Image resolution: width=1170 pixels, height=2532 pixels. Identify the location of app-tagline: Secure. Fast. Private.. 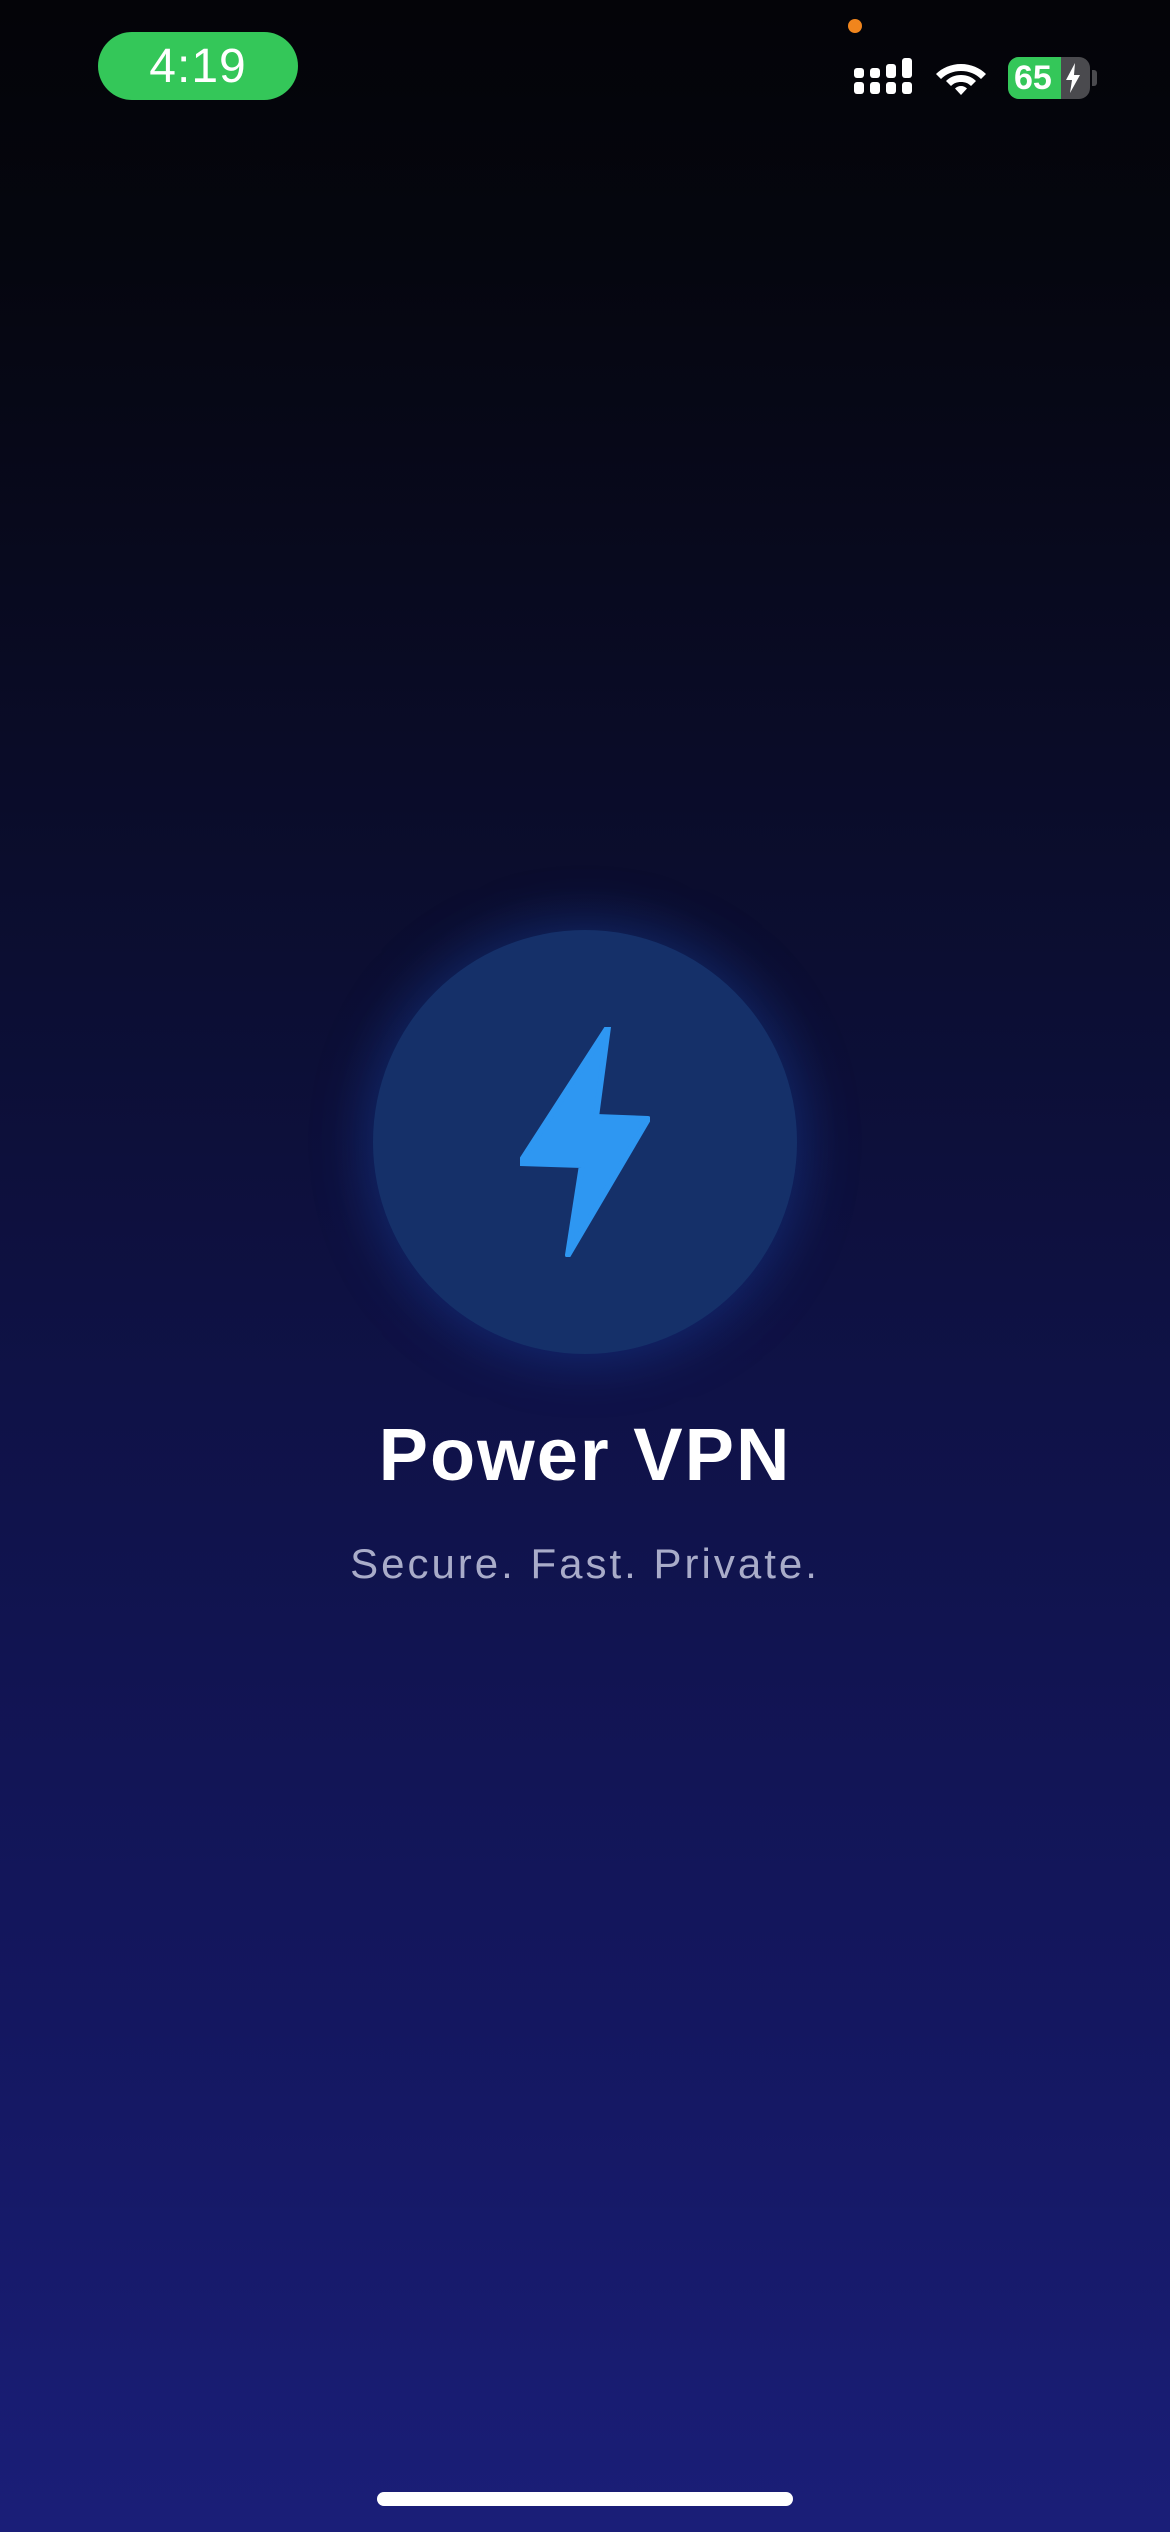
(585, 1563).